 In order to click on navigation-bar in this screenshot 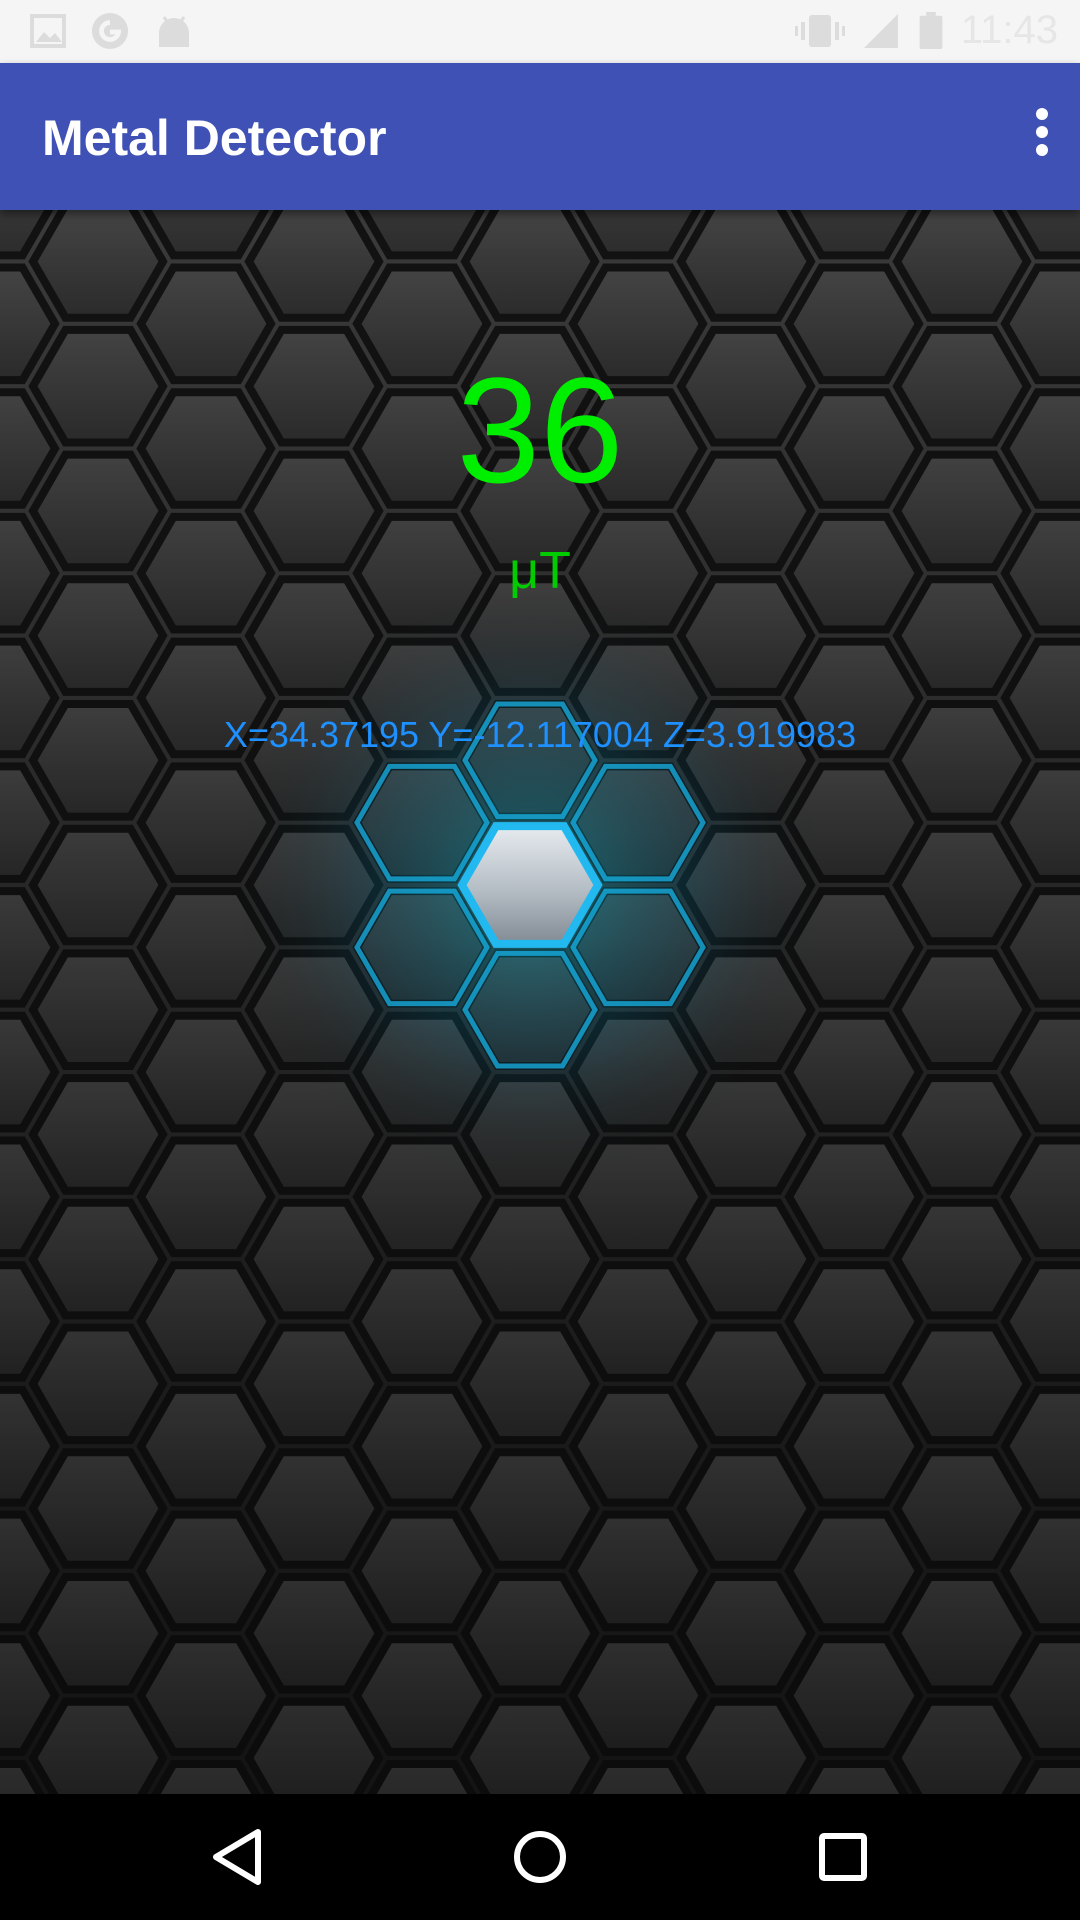, I will do `click(540, 1857)`.